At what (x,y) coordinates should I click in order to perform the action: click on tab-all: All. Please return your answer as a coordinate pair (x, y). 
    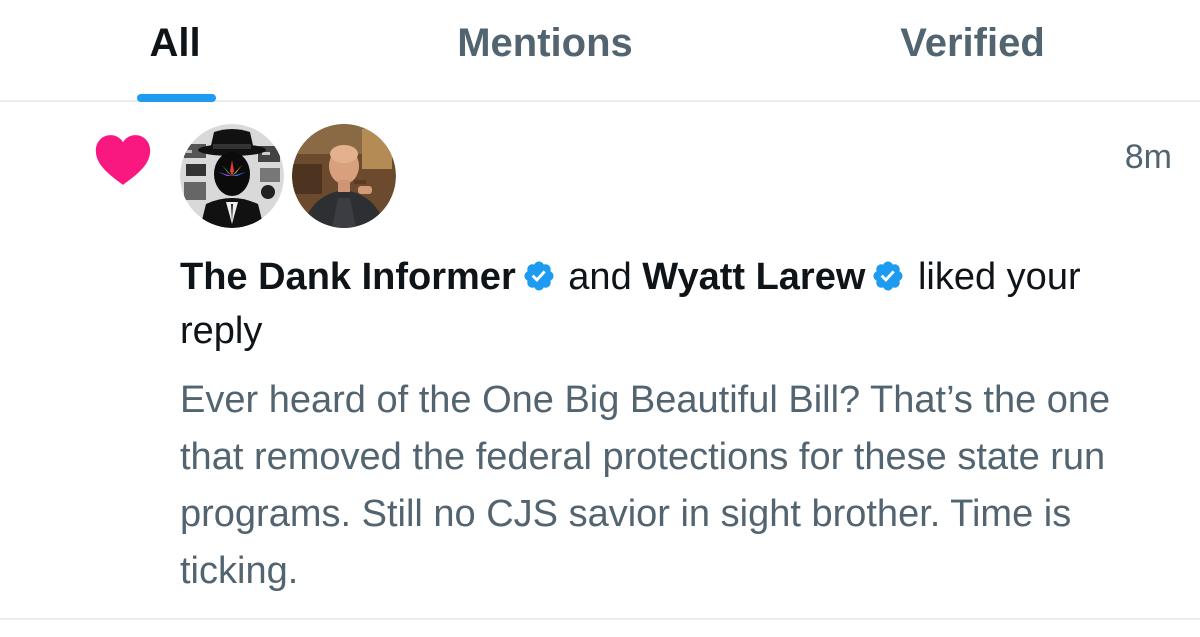
    Looking at the image, I should click on (175, 51).